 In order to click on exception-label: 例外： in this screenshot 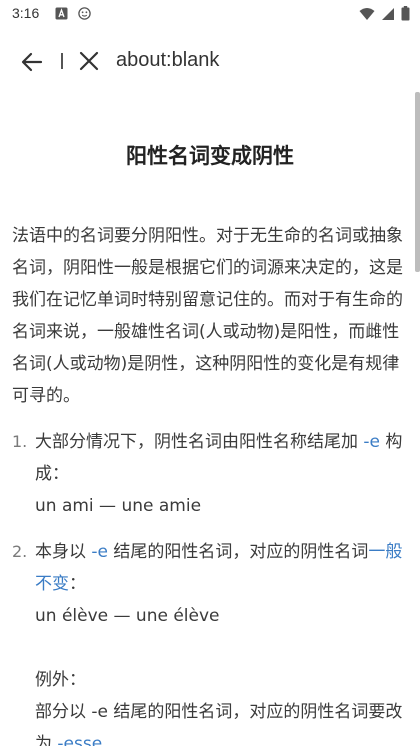, I will do `click(60, 680)`.